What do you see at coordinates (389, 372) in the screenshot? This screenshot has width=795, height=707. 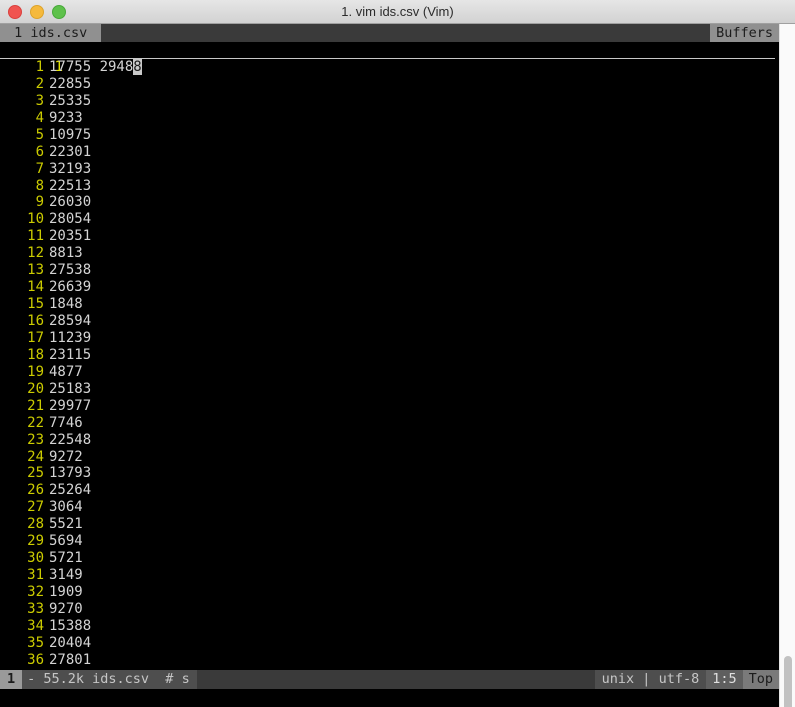 I see `buffer-line: 19 4877` at bounding box center [389, 372].